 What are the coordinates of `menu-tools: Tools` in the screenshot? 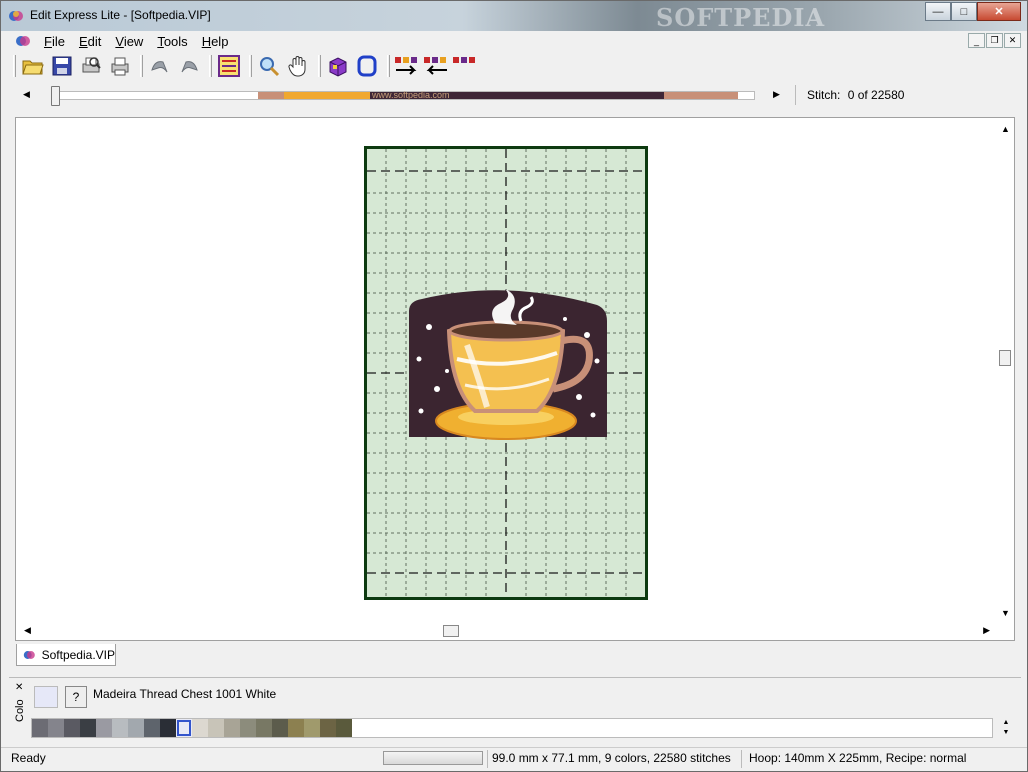 It's located at (172, 41).